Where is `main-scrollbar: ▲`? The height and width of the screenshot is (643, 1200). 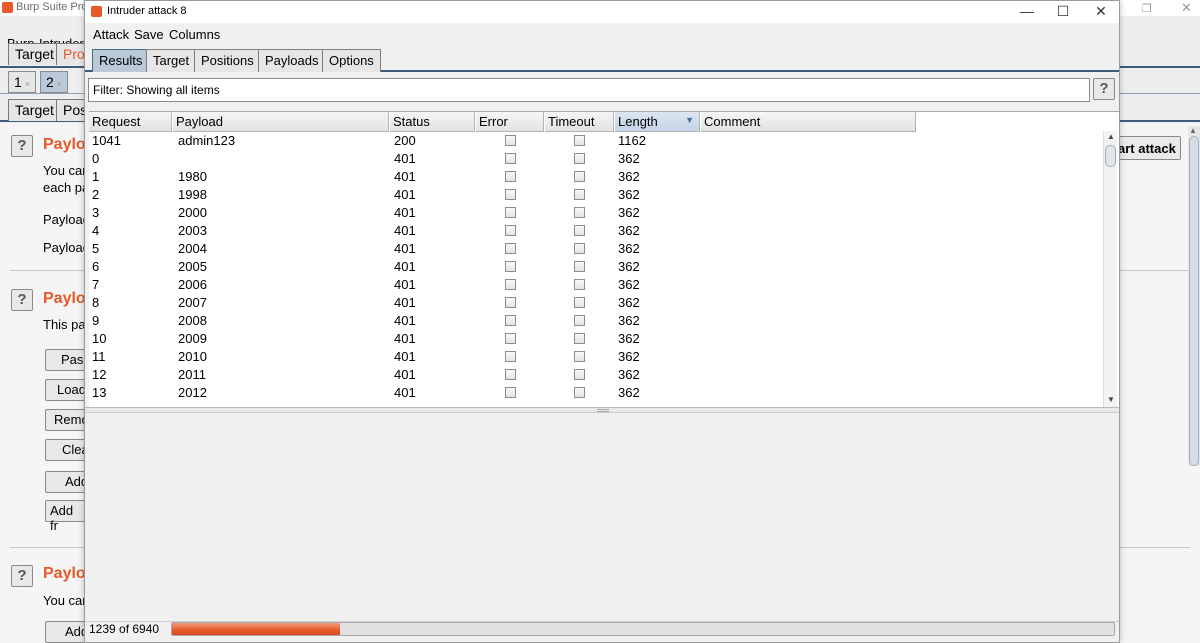 main-scrollbar: ▲ is located at coordinates (1194, 296).